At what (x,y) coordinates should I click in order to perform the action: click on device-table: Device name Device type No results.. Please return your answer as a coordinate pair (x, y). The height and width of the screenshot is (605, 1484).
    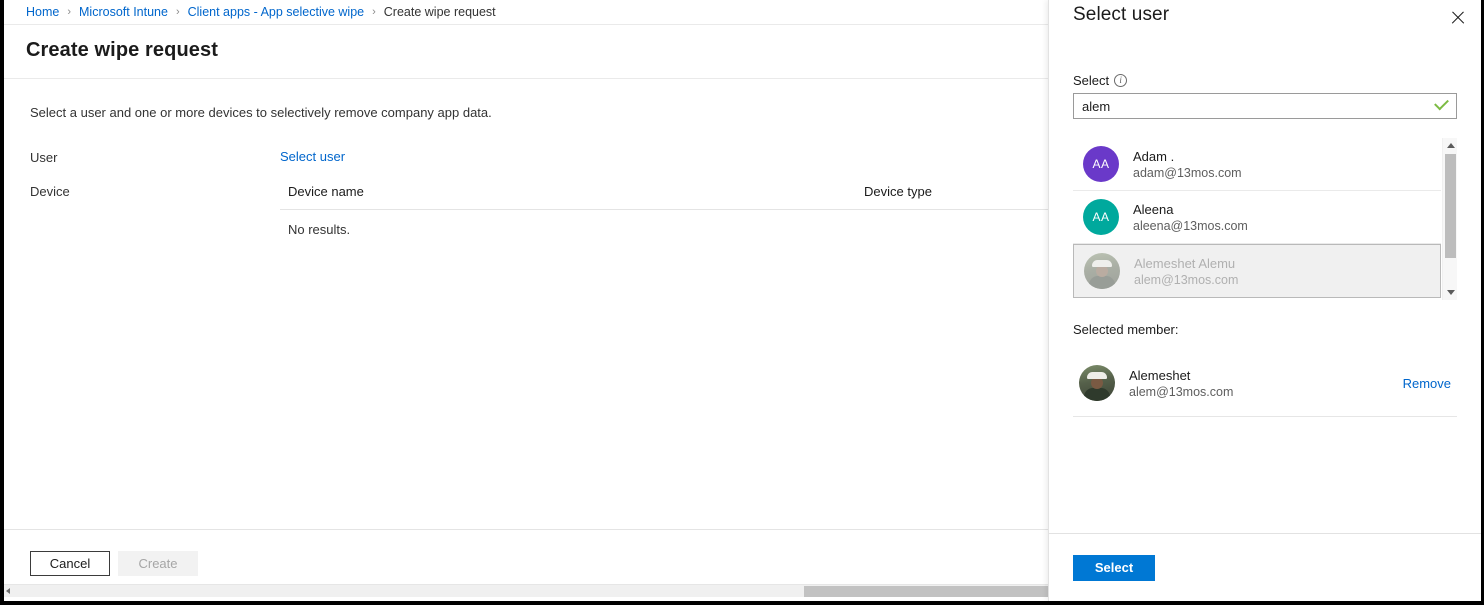
    Looking at the image, I should click on (671, 210).